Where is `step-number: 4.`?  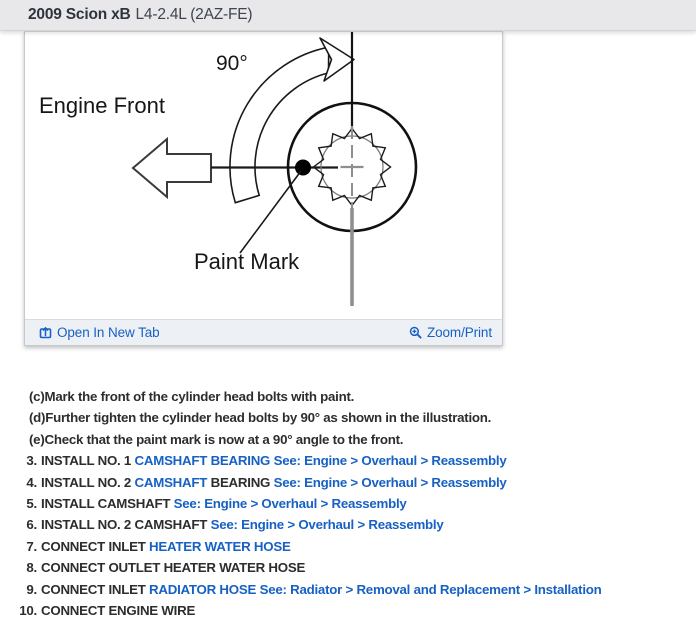 step-number: 4. is located at coordinates (31, 482).